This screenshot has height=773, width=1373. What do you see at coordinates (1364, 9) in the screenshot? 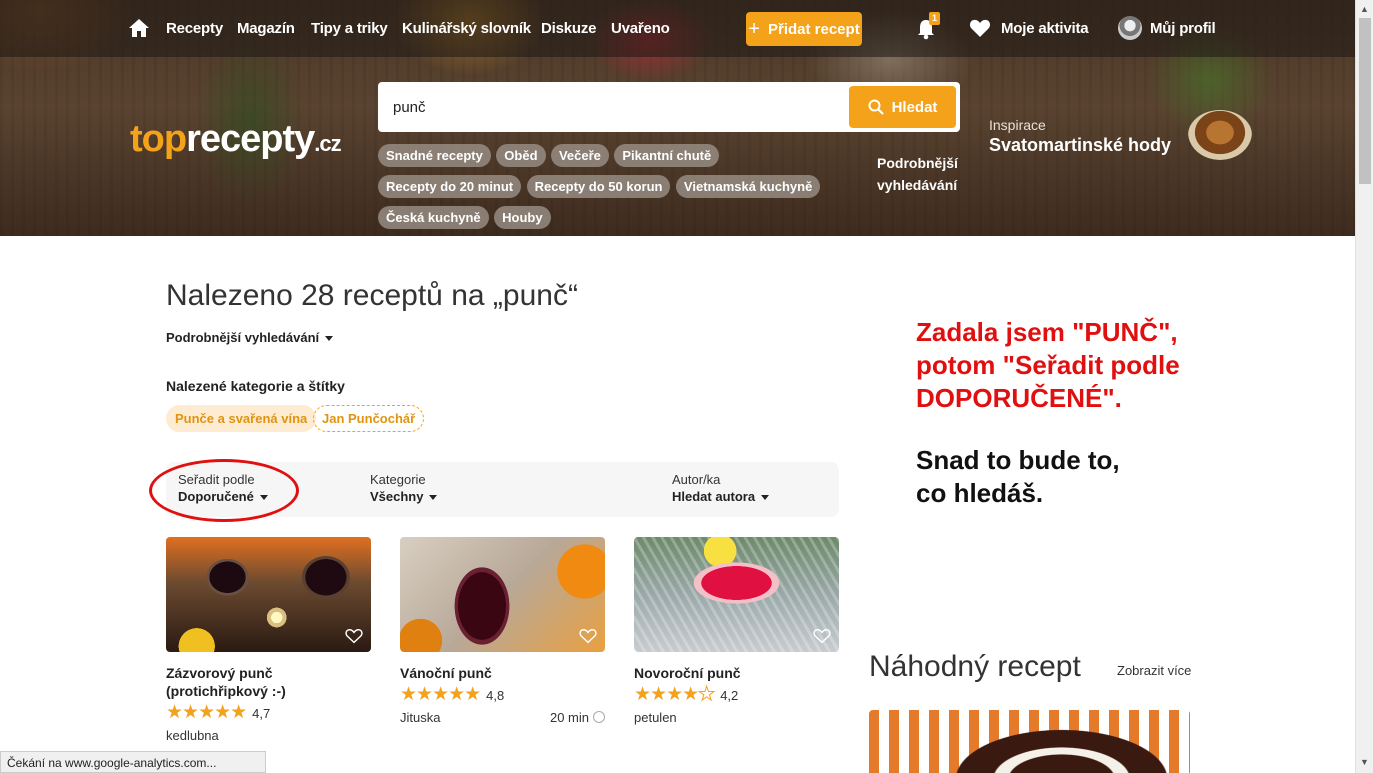
I see `scroll-up-arrow-icon: ▲` at bounding box center [1364, 9].